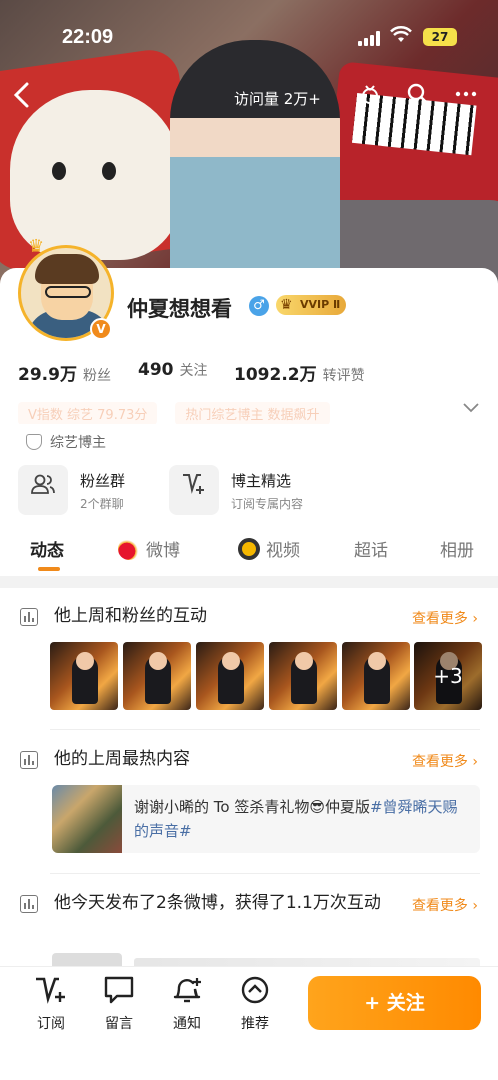 The height and width of the screenshot is (1080, 498). Describe the element at coordinates (370, 97) in the screenshot. I see `gift-icon` at that location.